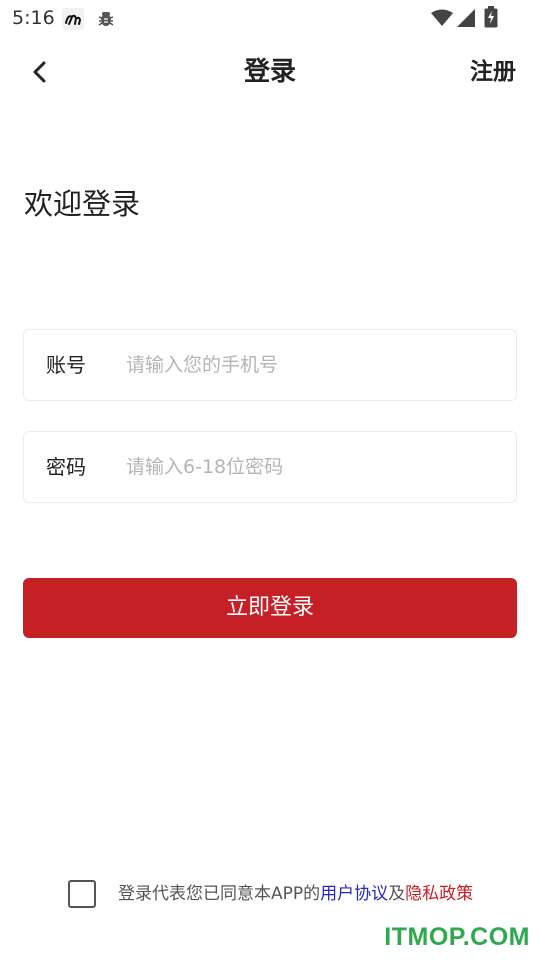  I want to click on bug-icon, so click(106, 19).